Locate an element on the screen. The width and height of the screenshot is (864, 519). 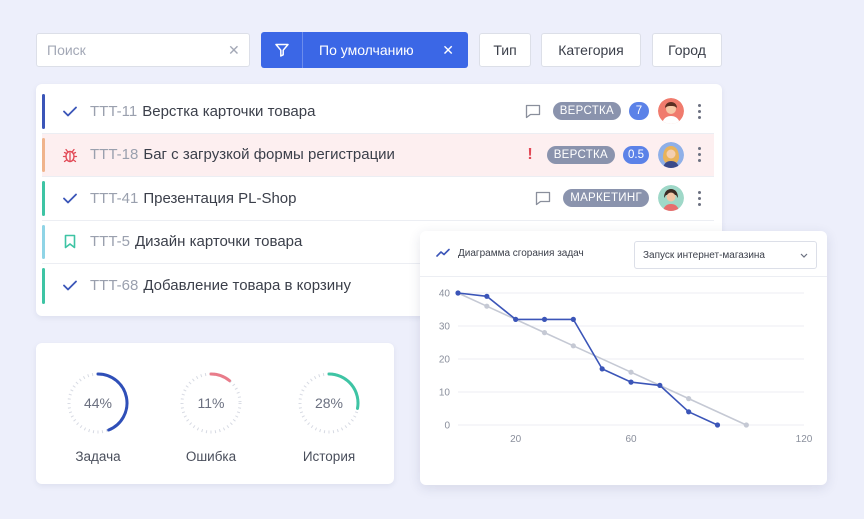
y-tick-label: 20 is located at coordinates (445, 360).